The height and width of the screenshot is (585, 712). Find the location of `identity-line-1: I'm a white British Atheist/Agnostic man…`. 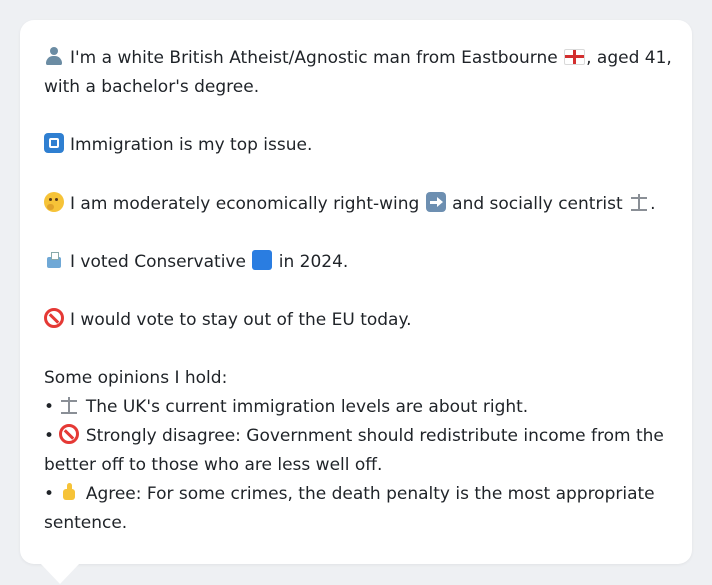

identity-line-1: I'm a white British Atheist/Agnostic man… is located at coordinates (358, 58).